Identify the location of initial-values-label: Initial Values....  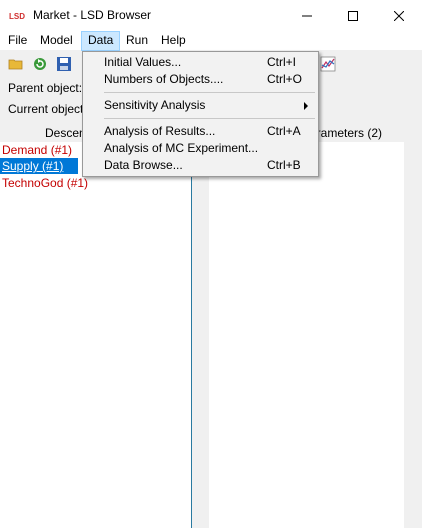
(143, 62).